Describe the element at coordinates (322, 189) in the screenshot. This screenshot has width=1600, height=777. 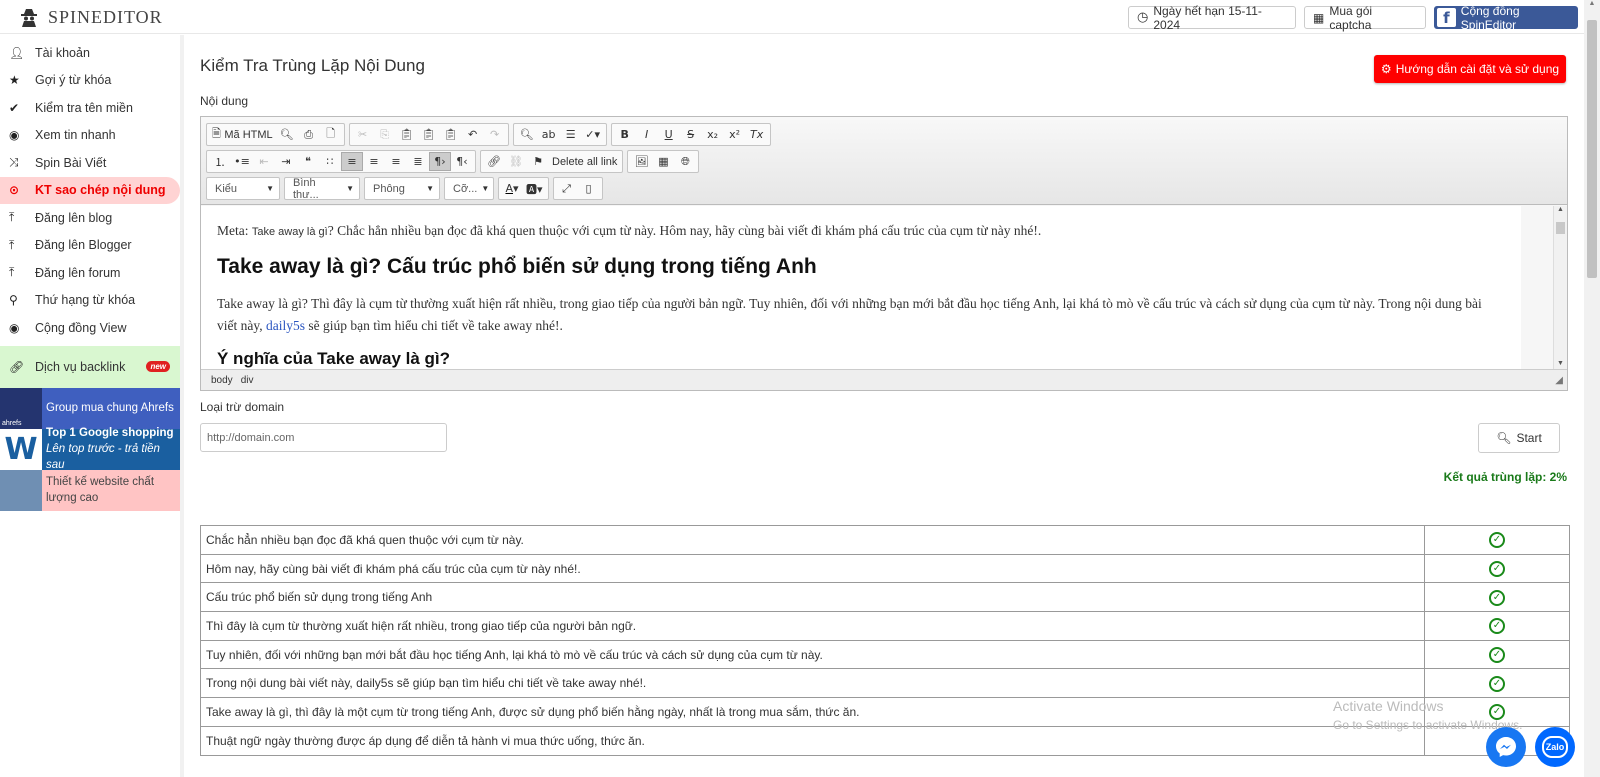
I see `format-combo: Bình thư... ▼` at that location.